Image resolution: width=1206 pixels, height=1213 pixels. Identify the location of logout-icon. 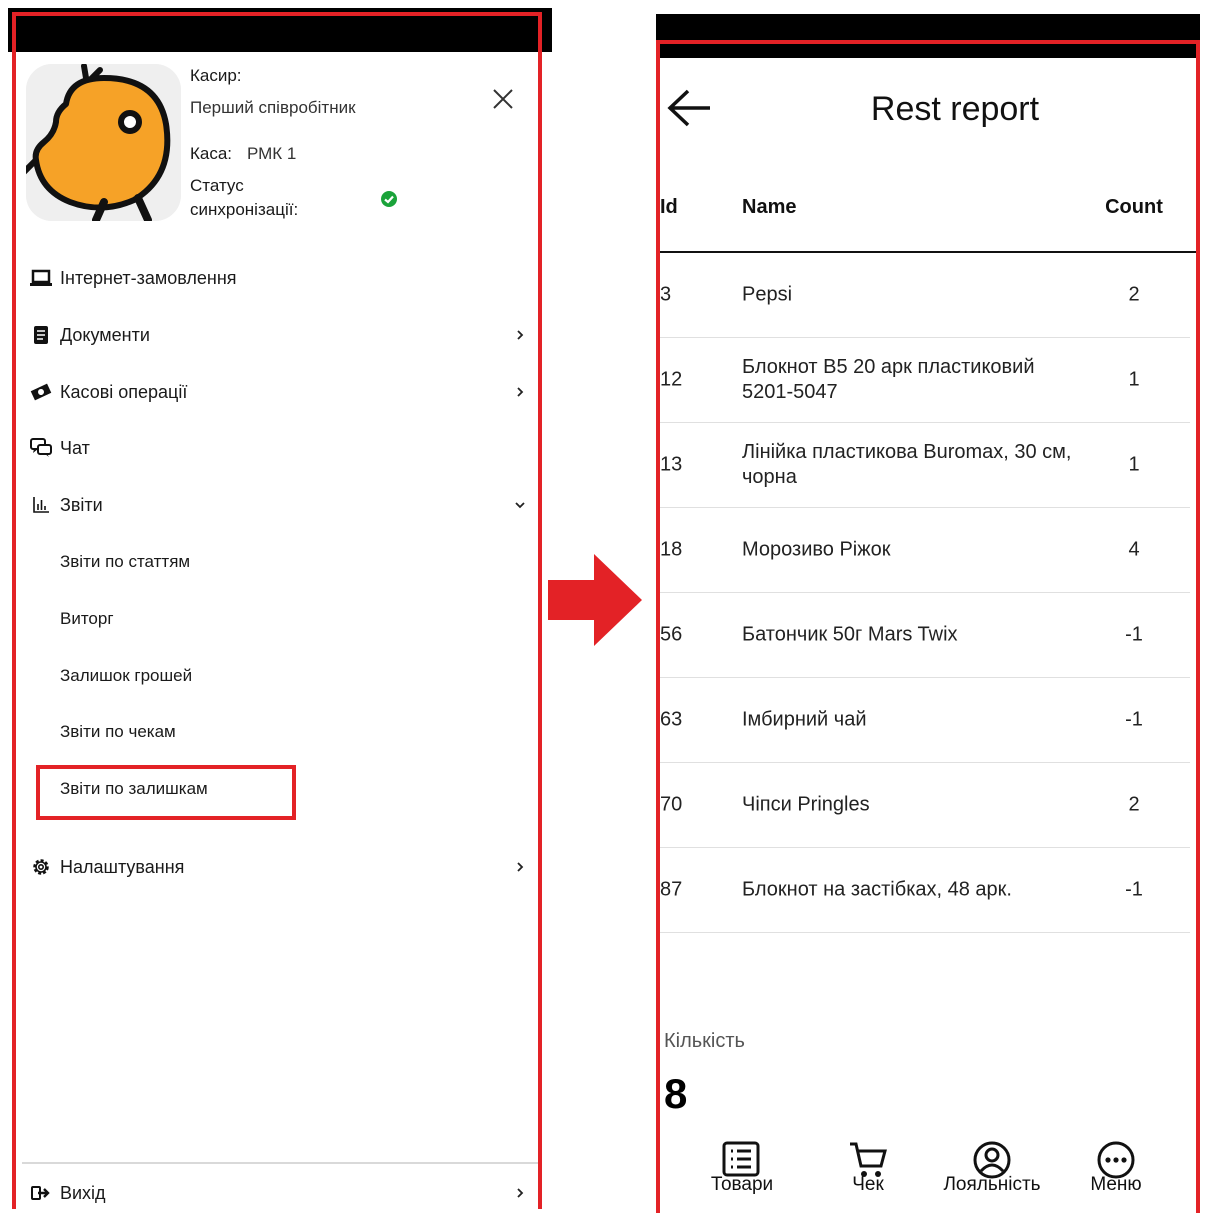
(41, 1193).